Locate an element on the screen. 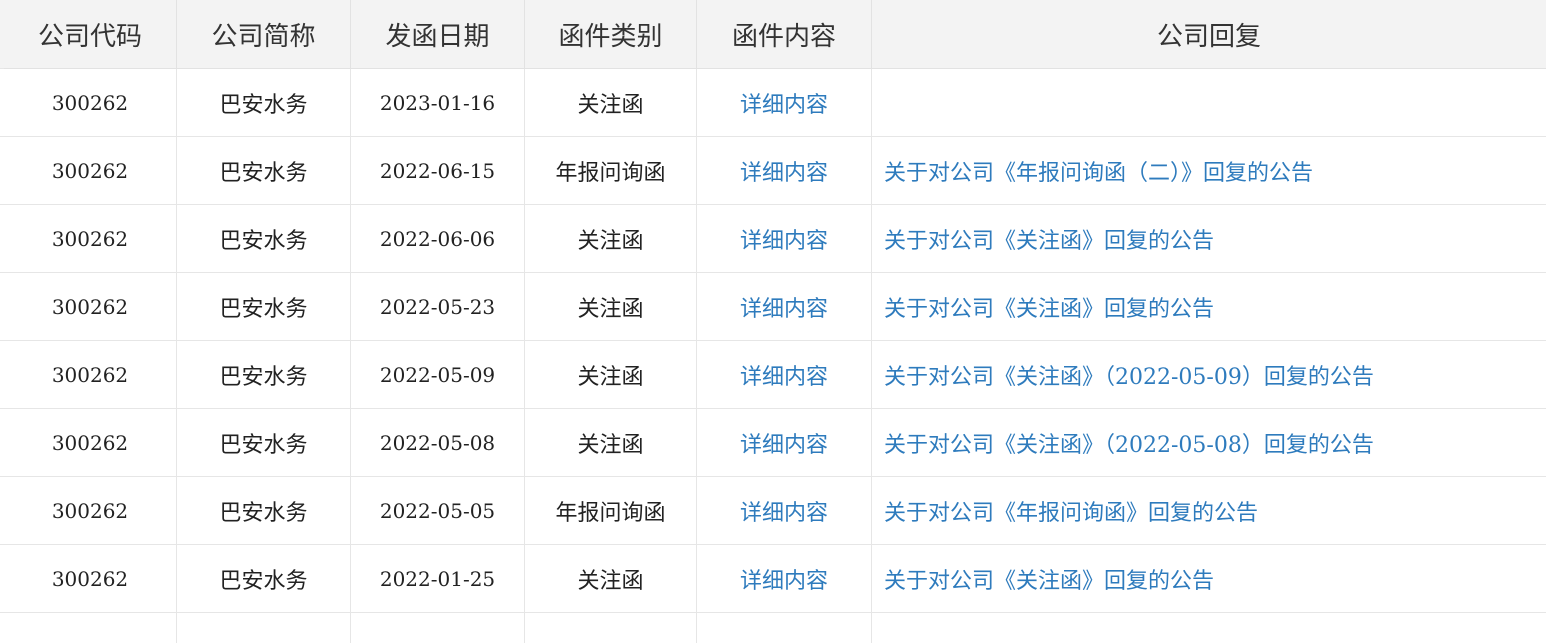 The width and height of the screenshot is (1546, 643). header-company-code: 公司代码 is located at coordinates (90, 34).